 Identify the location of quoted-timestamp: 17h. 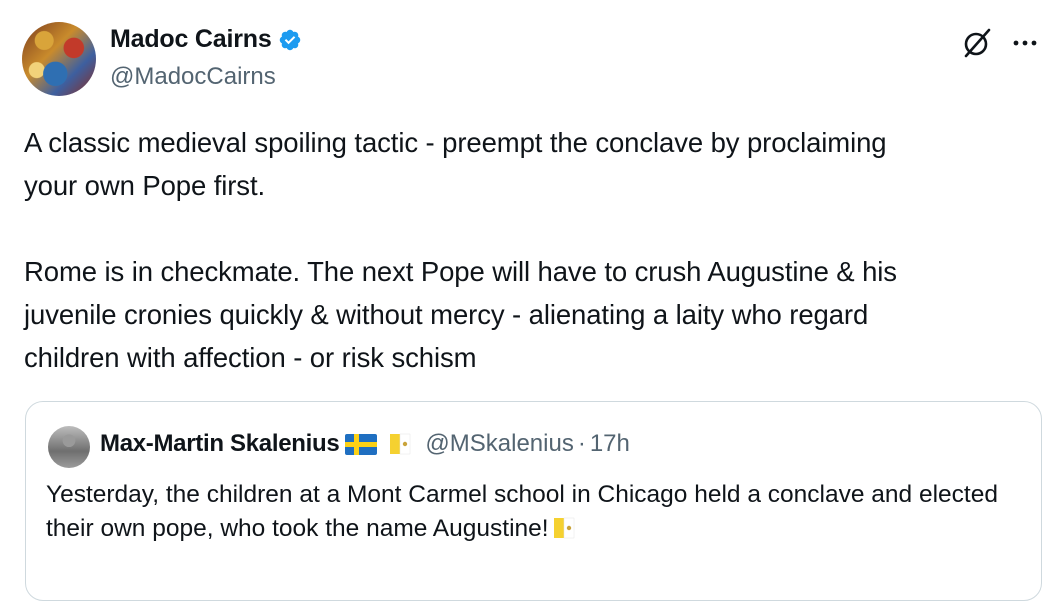
(610, 444).